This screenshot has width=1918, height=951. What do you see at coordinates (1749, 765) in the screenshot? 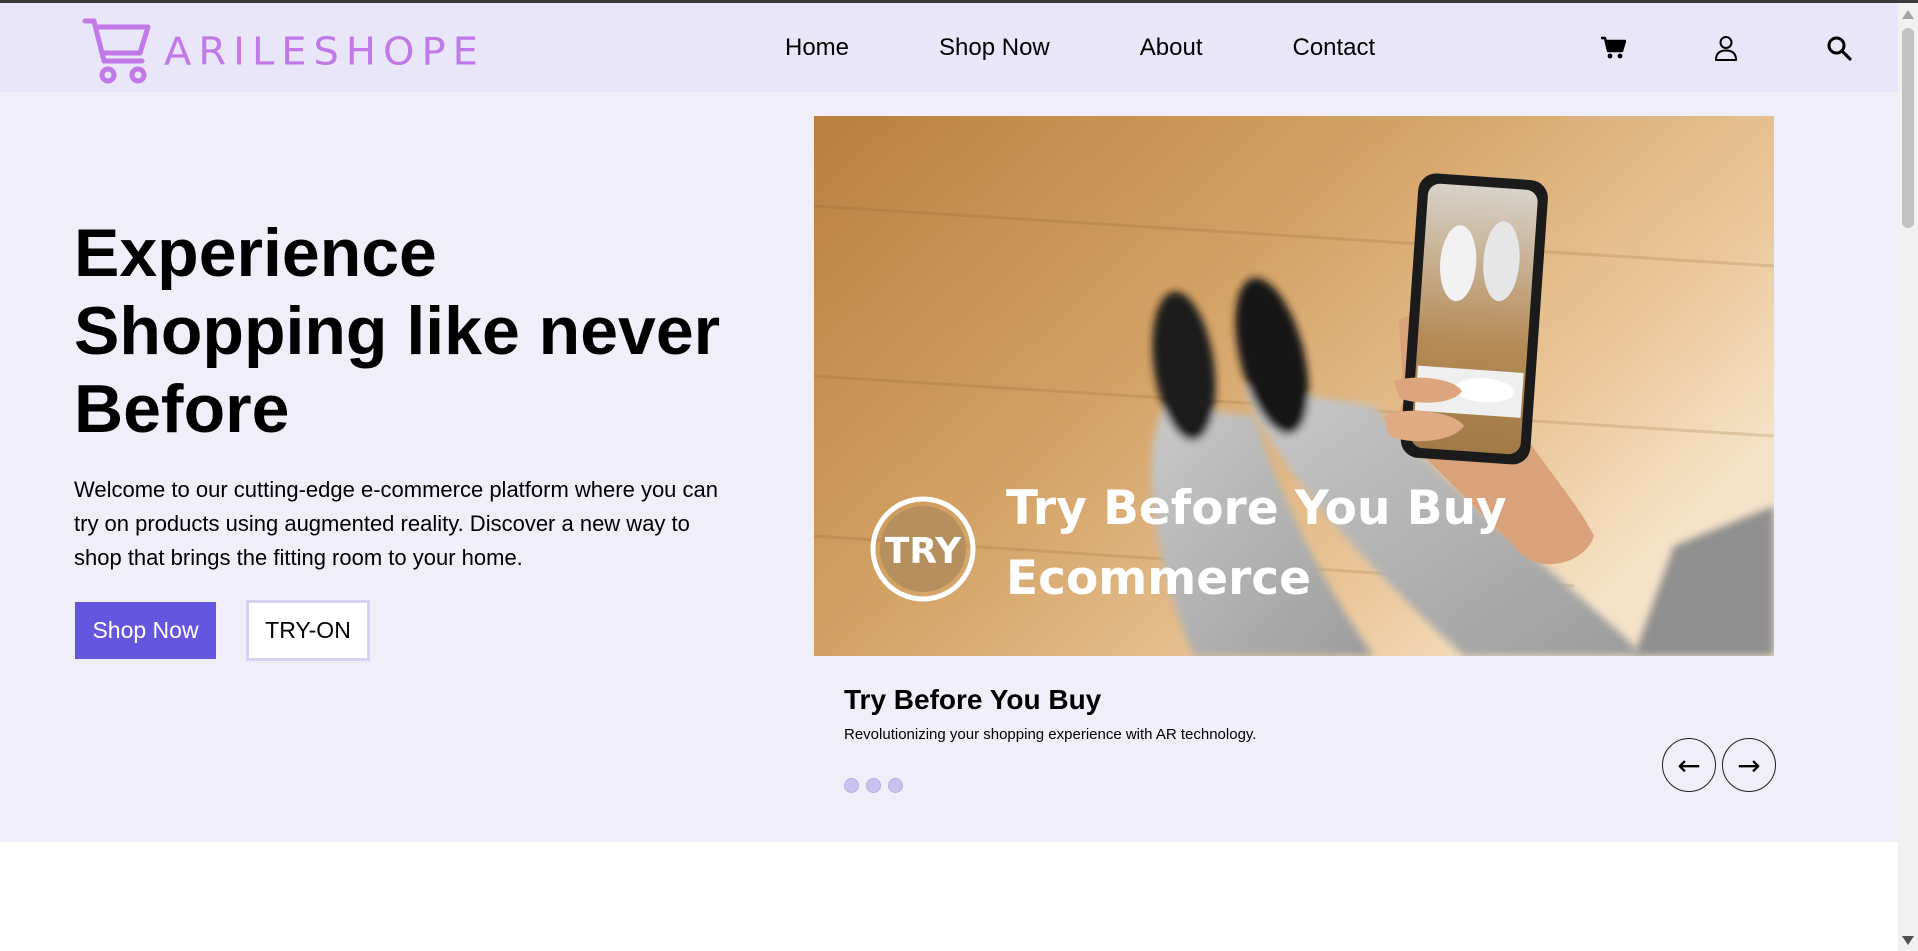
I see `carousel-next-button: →` at bounding box center [1749, 765].